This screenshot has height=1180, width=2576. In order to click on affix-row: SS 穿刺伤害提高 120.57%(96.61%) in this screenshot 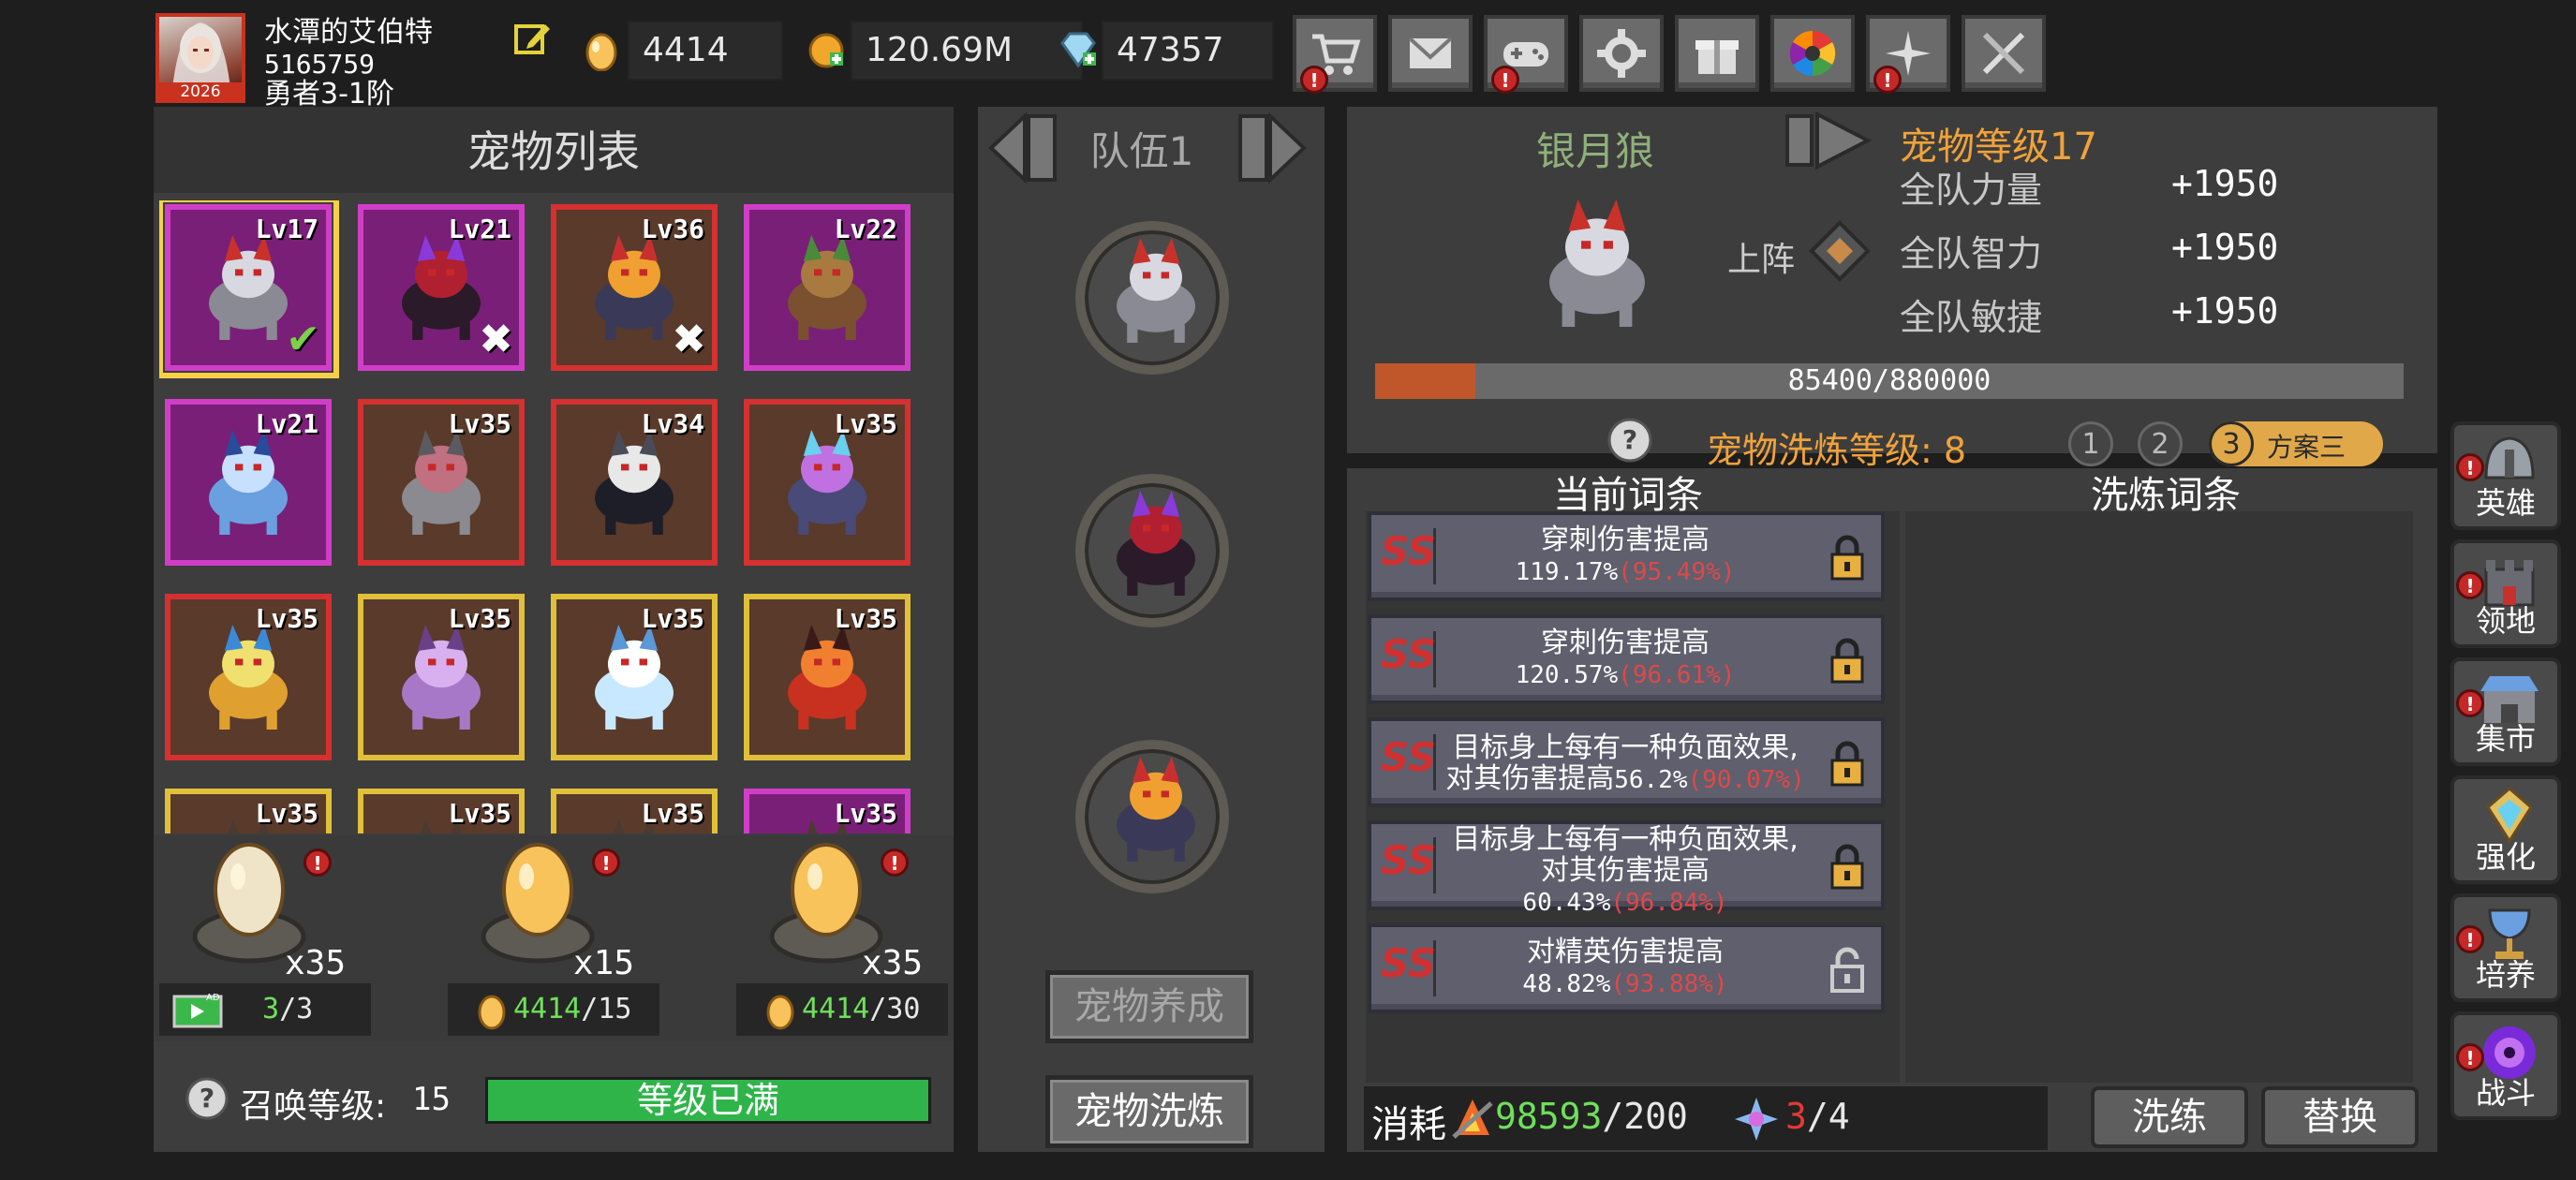, I will do `click(1626, 659)`.